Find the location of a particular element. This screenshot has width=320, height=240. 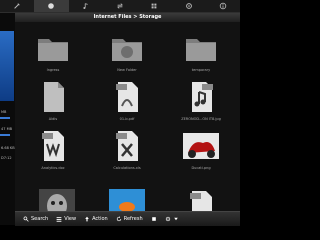

sync-arrows-icon is located at coordinates (120, 6).